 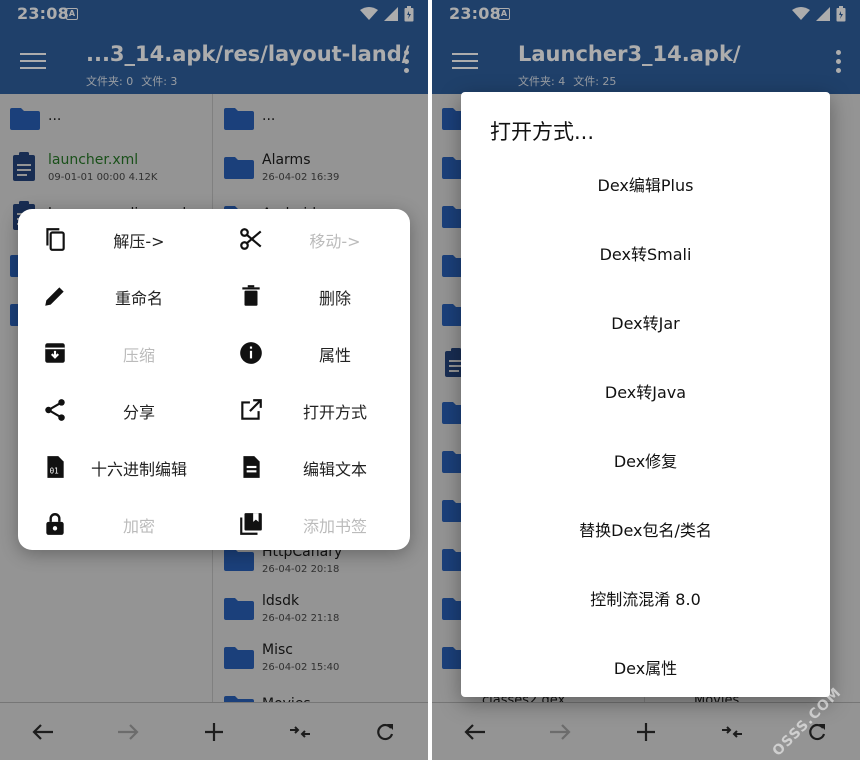 I want to click on open-external-icon, so click(x=251, y=410).